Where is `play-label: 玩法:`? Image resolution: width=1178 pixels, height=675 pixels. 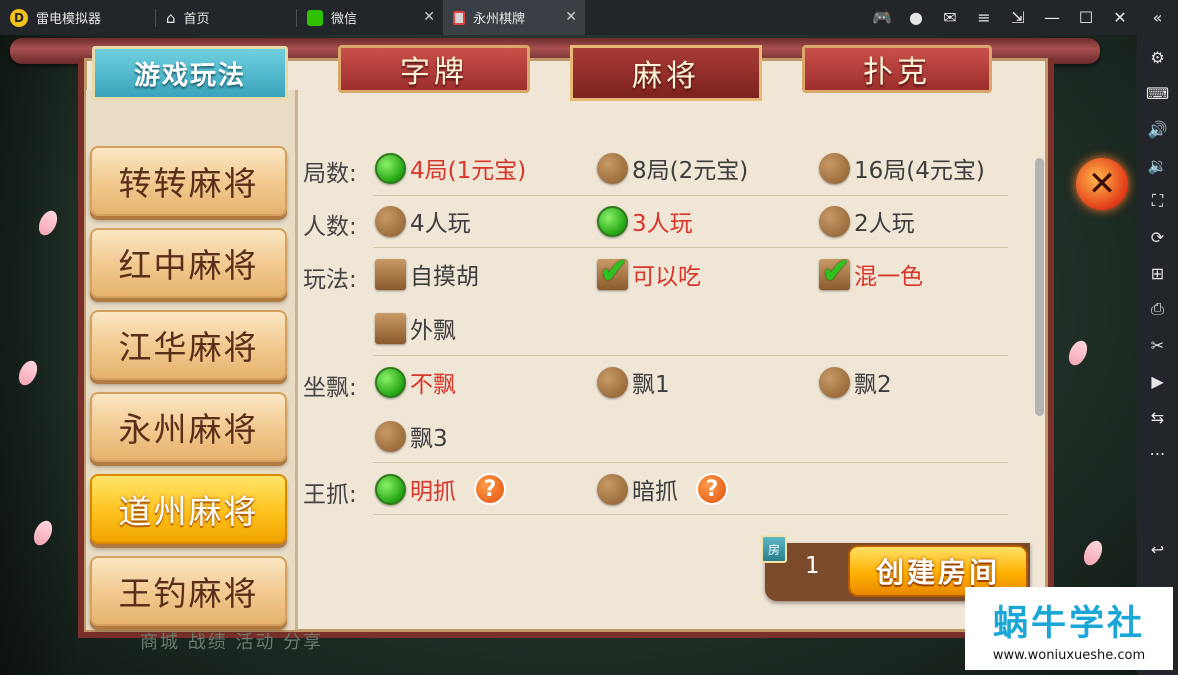
play-label: 玩法: is located at coordinates (330, 280).